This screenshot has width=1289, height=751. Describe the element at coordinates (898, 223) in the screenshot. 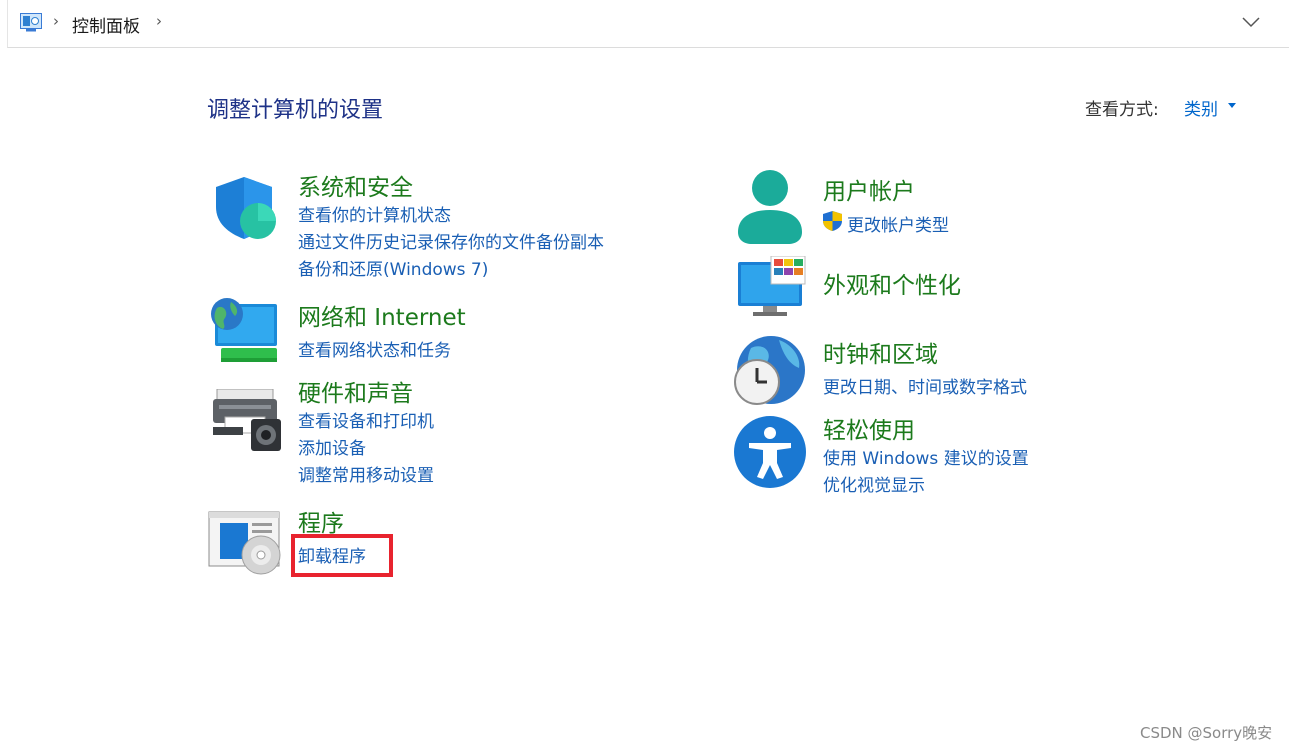

I see `link-change-account-type: 更改帐户类型` at that location.